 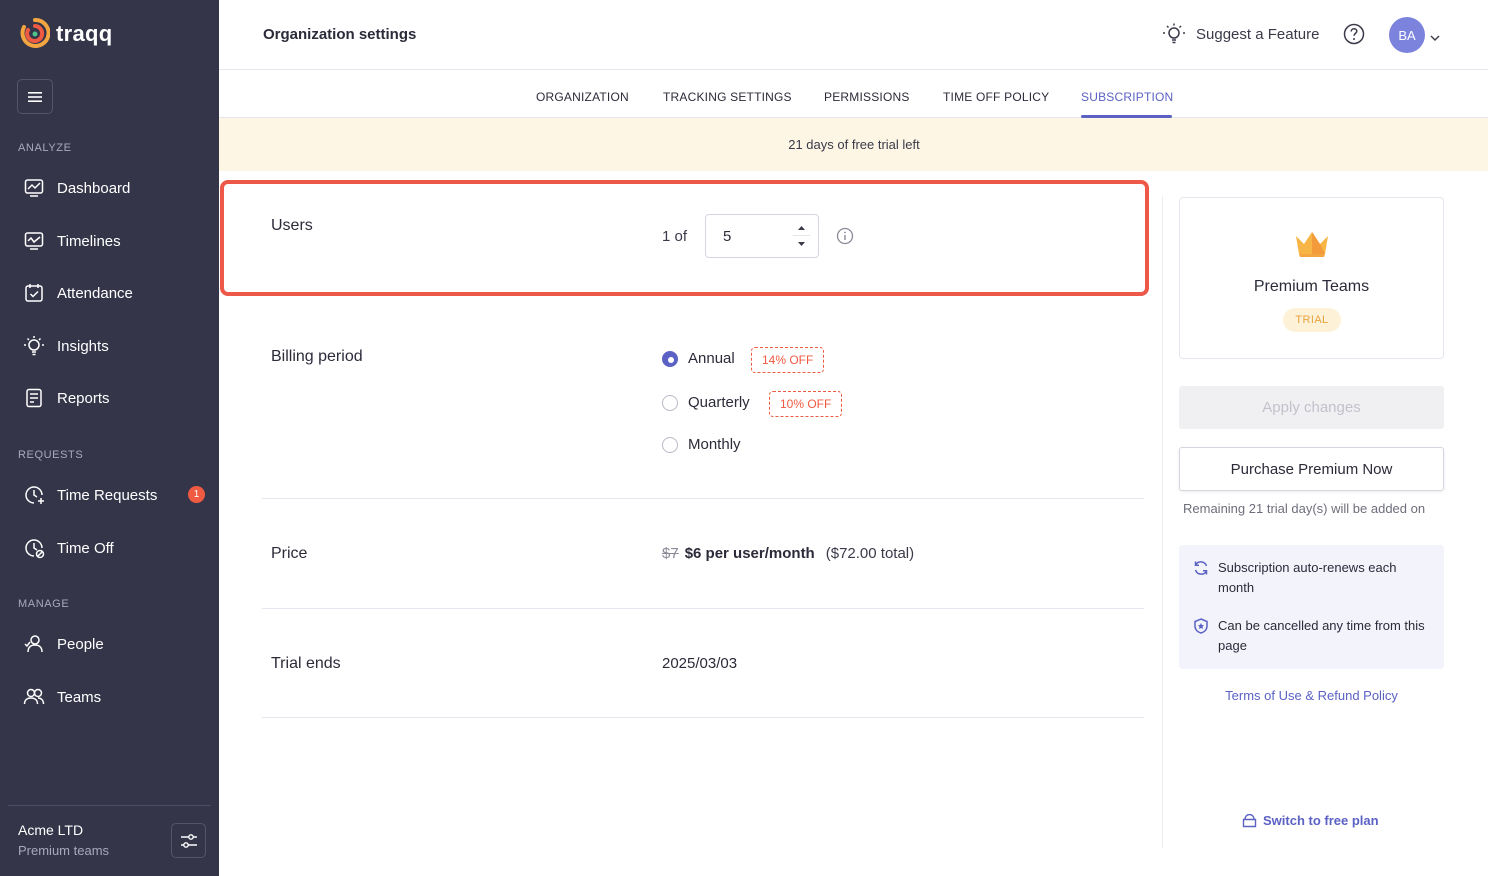 What do you see at coordinates (1311, 695) in the screenshot?
I see `terms-refund-link: Terms of Use & Refund Policy` at bounding box center [1311, 695].